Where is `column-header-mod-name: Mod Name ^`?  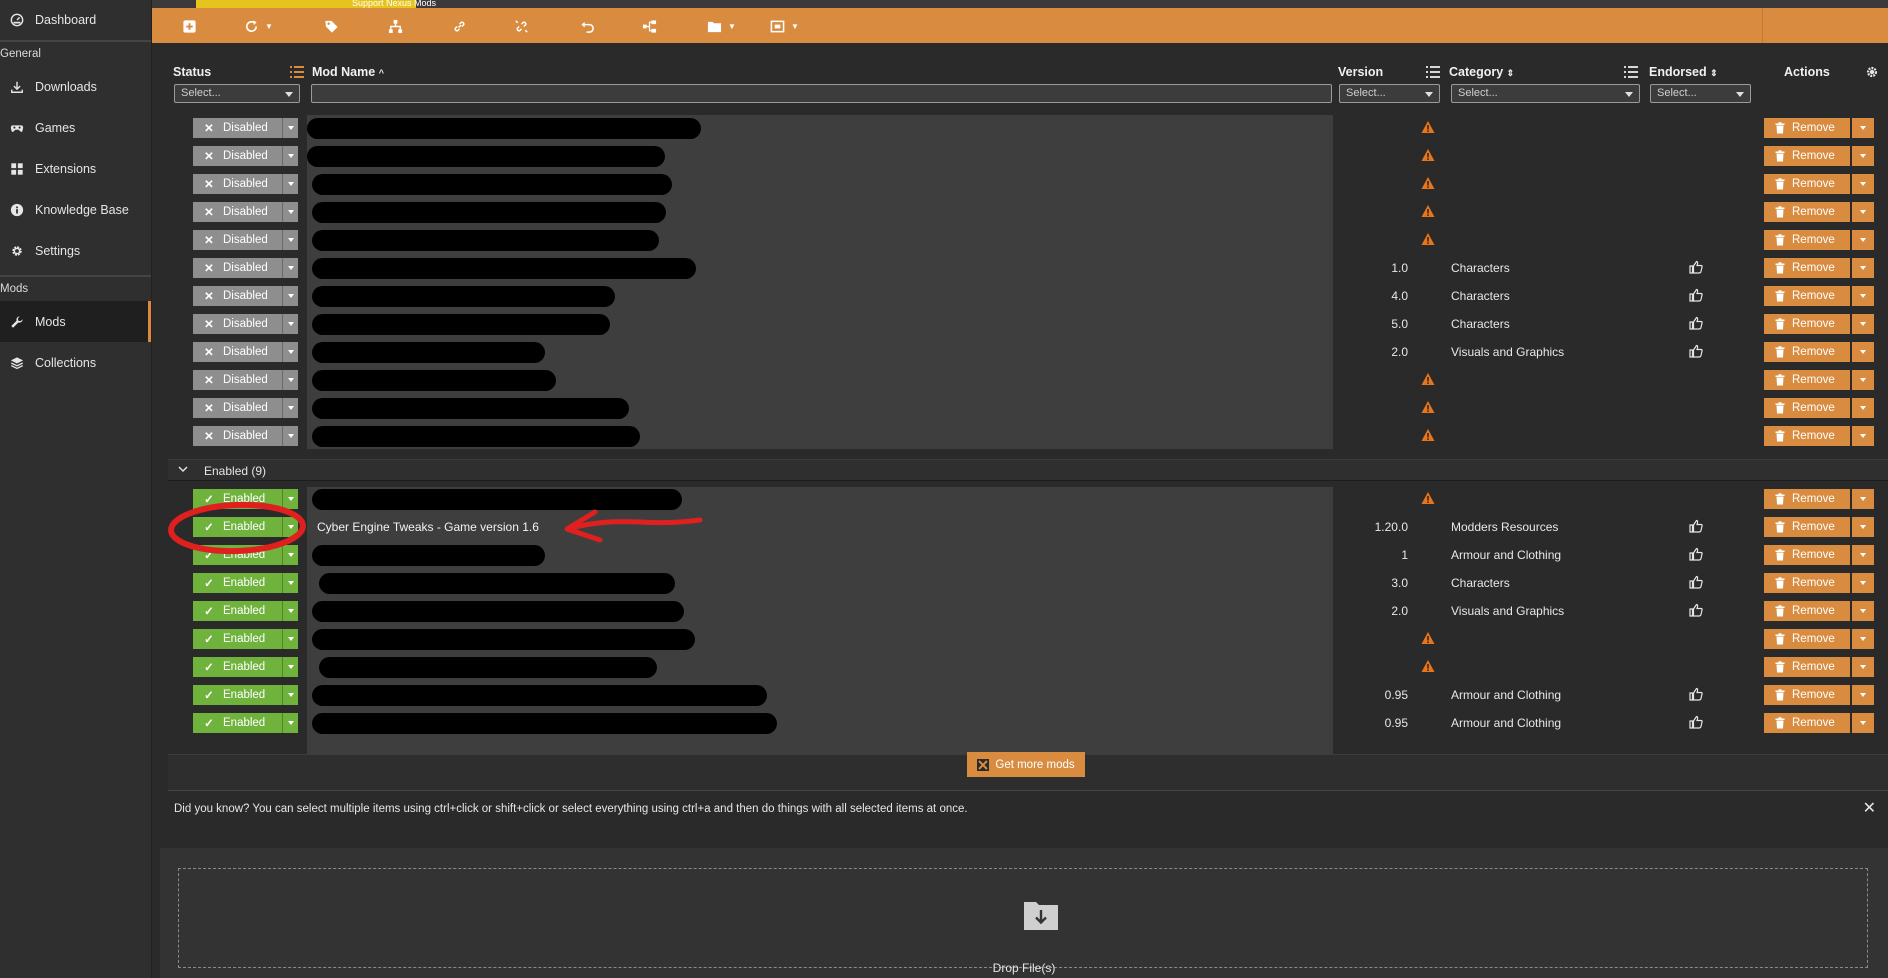
column-header-mod-name: Mod Name ^ is located at coordinates (348, 72).